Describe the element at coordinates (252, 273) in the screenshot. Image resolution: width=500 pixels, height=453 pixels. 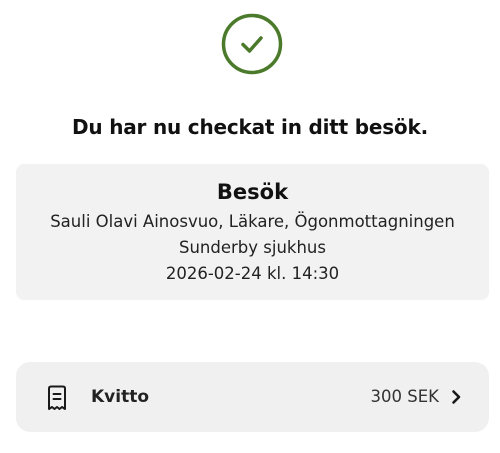
I see `visit-datetime: 2026-02-24 kl. 14:30` at that location.